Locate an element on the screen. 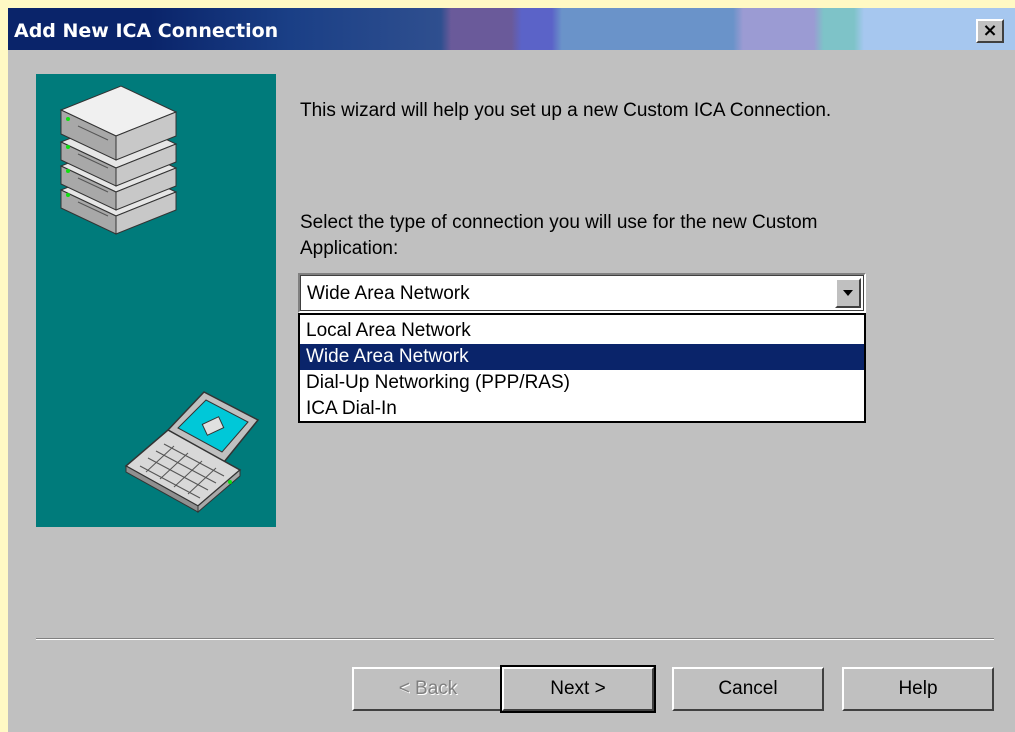 This screenshot has width=1015, height=732. close-button: × is located at coordinates (990, 31).